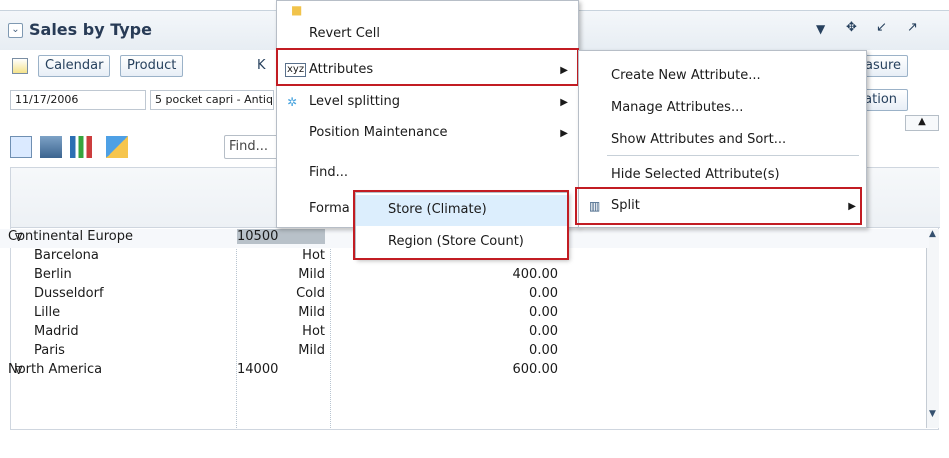 This screenshot has height=458, width=949. I want to click on table-row: Berlin Mild 400.00, so click(464, 276).